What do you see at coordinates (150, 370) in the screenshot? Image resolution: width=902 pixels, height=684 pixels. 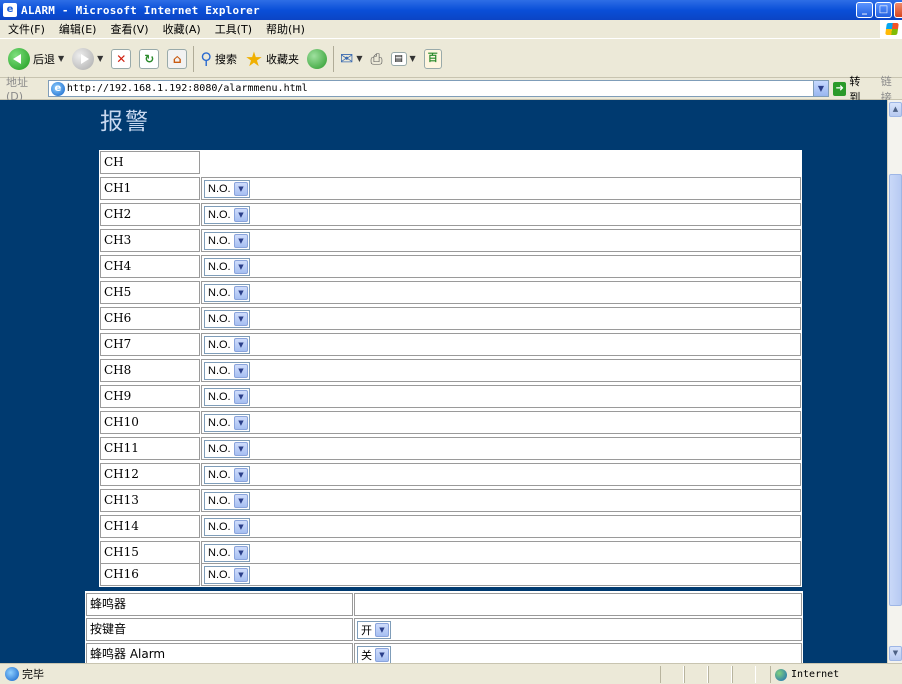 I see `channel-name: CH8` at bounding box center [150, 370].